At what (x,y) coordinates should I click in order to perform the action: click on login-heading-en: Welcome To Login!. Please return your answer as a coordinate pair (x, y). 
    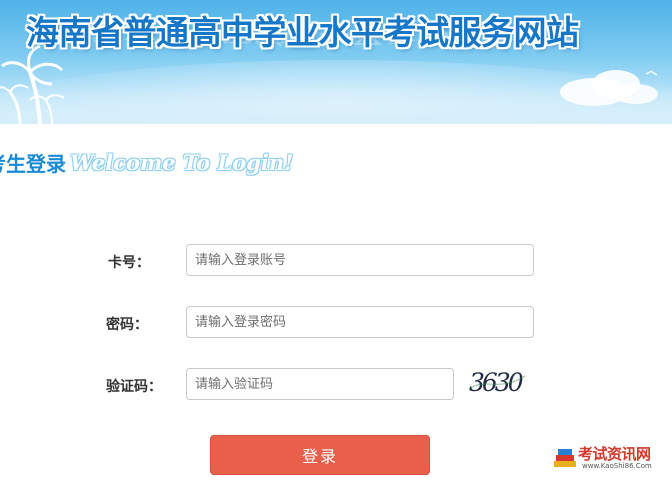
    Looking at the image, I should click on (182, 162).